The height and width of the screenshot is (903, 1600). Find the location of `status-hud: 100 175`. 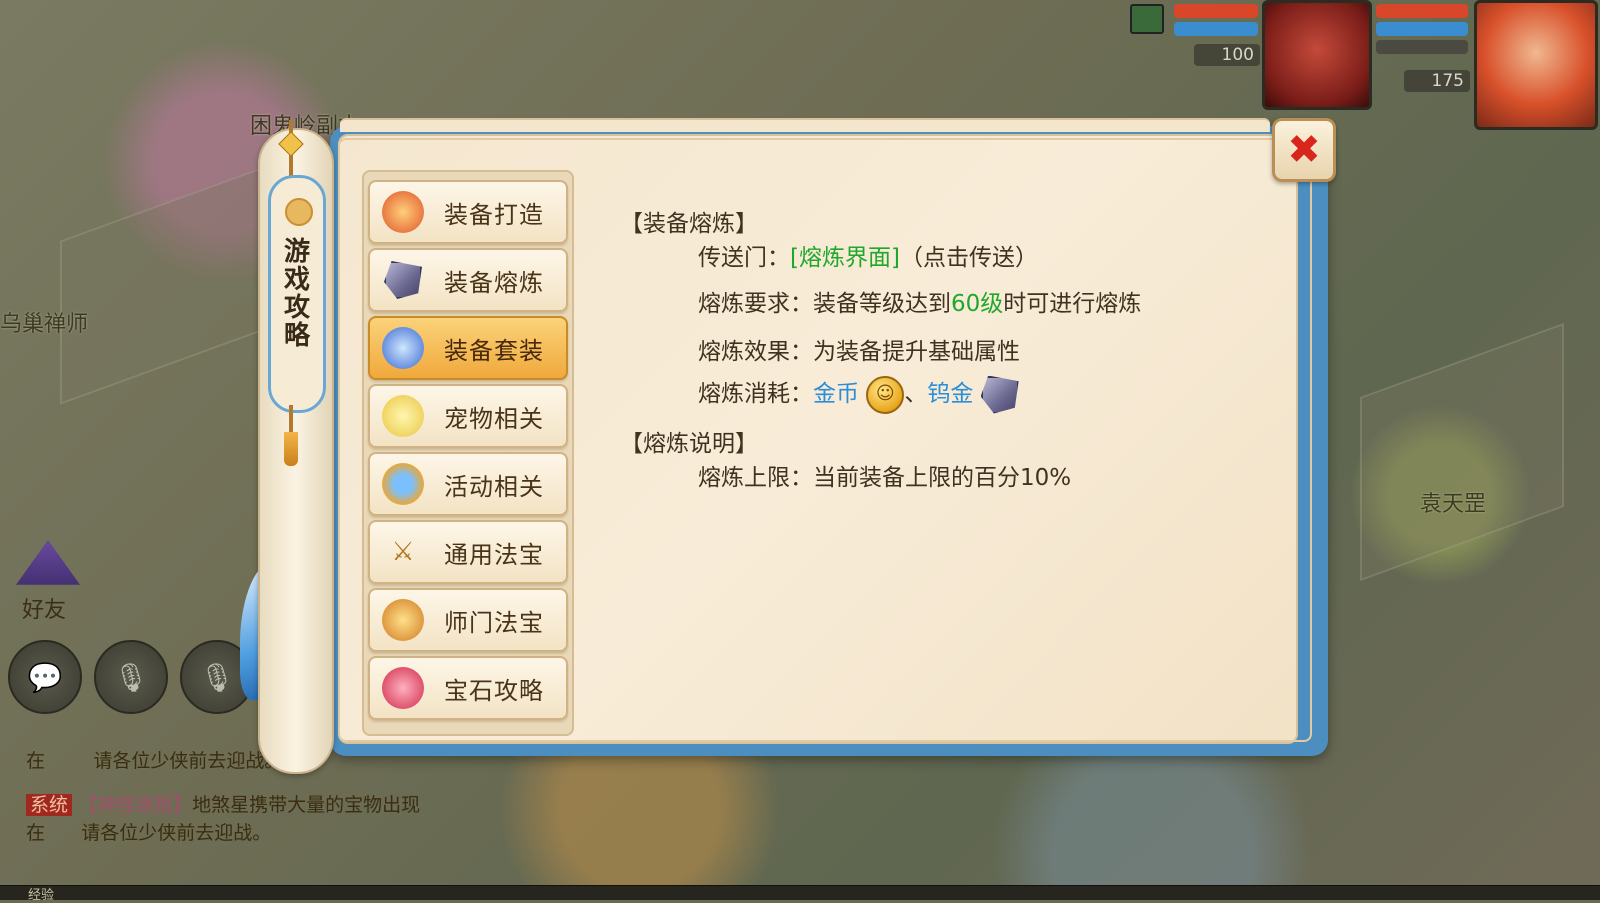

status-hud: 100 175 is located at coordinates (1365, 65).